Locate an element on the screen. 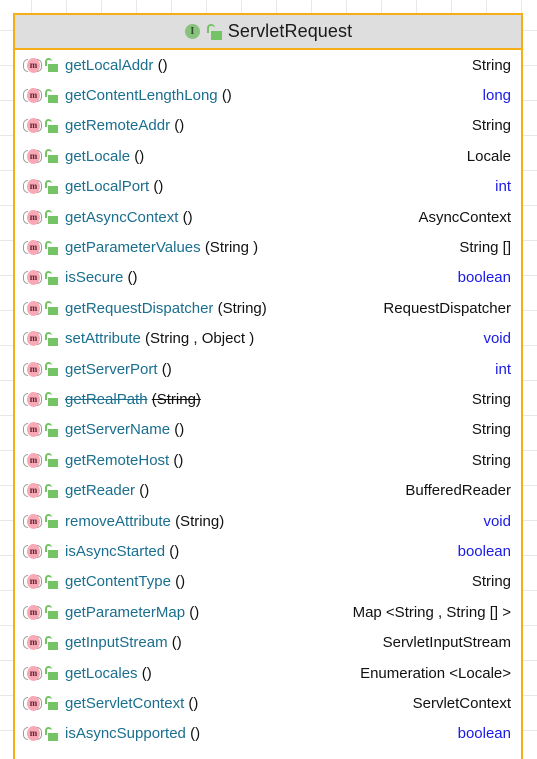 Image resolution: width=537 pixels, height=759 pixels. member-signature: isSecure () is located at coordinates (255, 277).